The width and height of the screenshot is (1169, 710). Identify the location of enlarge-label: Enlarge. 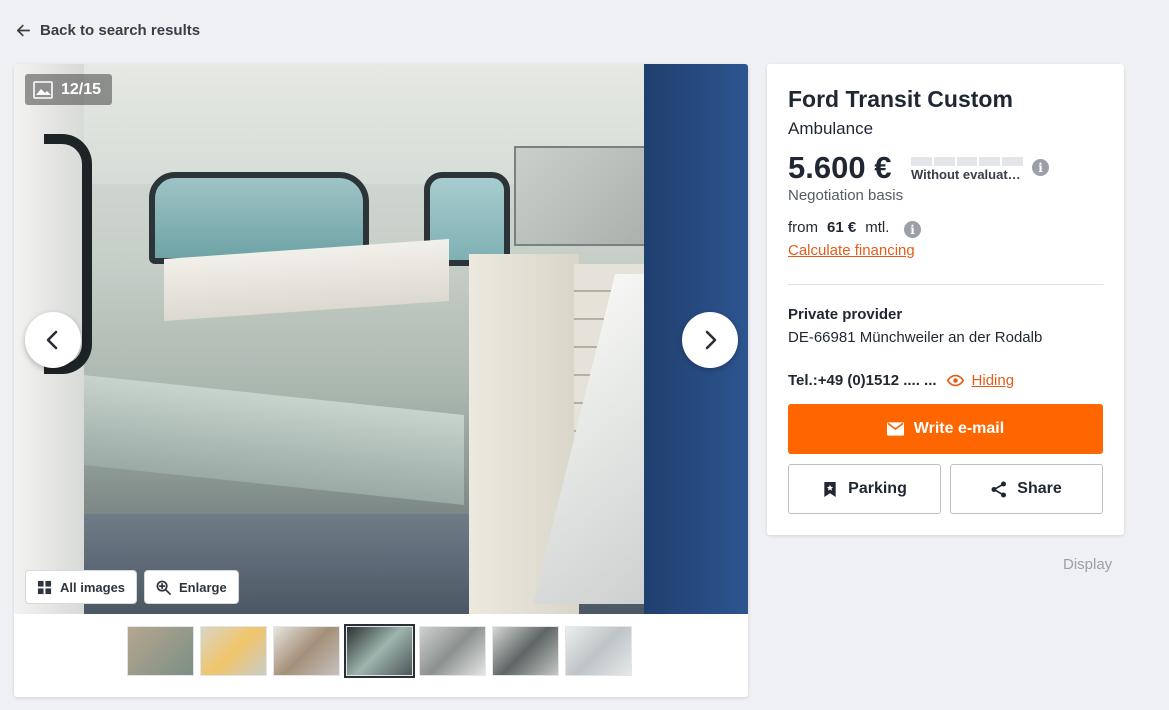
(203, 587).